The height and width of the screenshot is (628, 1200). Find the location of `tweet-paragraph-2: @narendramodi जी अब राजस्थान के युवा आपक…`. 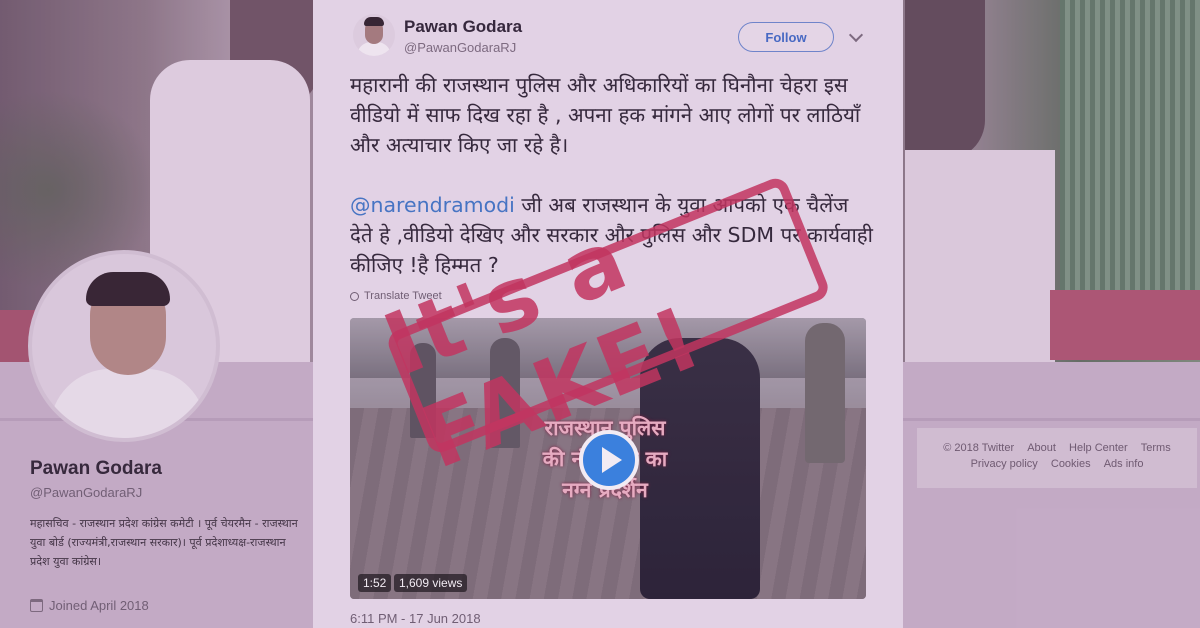

tweet-paragraph-2: @narendramodi जी अब राजस्थान के युवा आपक… is located at coordinates (612, 235).